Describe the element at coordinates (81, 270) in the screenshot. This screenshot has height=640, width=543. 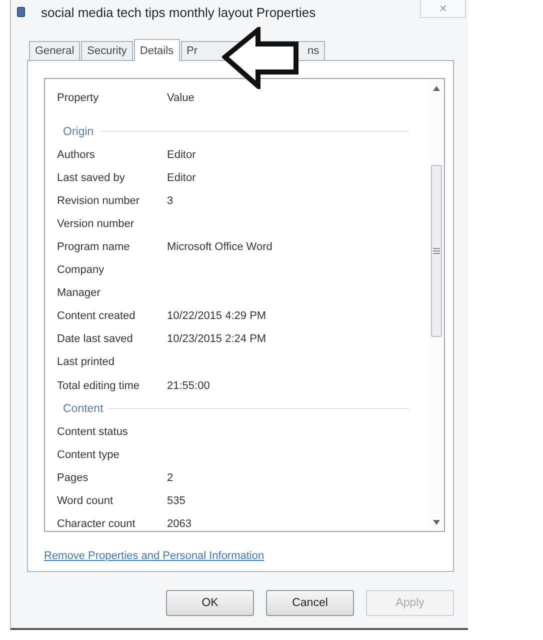
I see `property-name: Company` at that location.